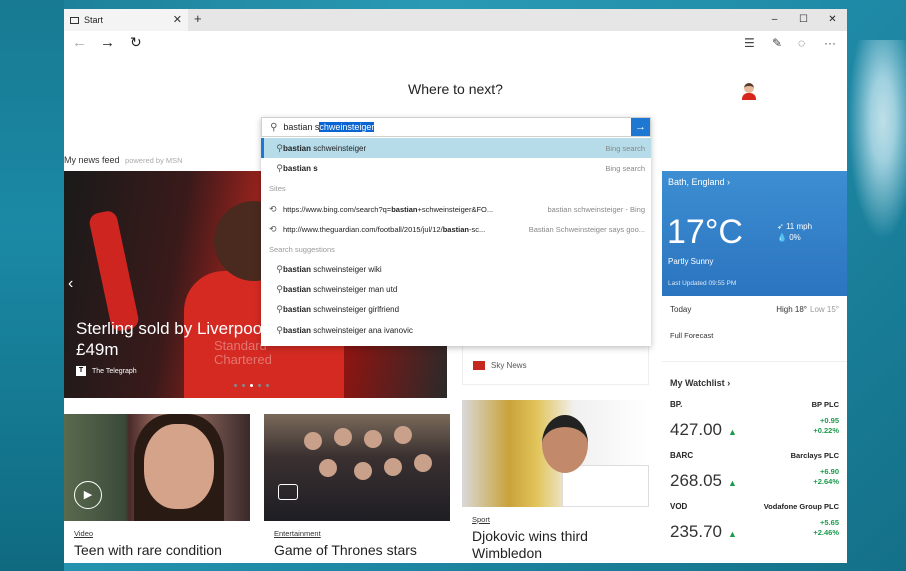  What do you see at coordinates (81, 371) in the screenshot?
I see `telegraph-logo-icon: T` at bounding box center [81, 371].